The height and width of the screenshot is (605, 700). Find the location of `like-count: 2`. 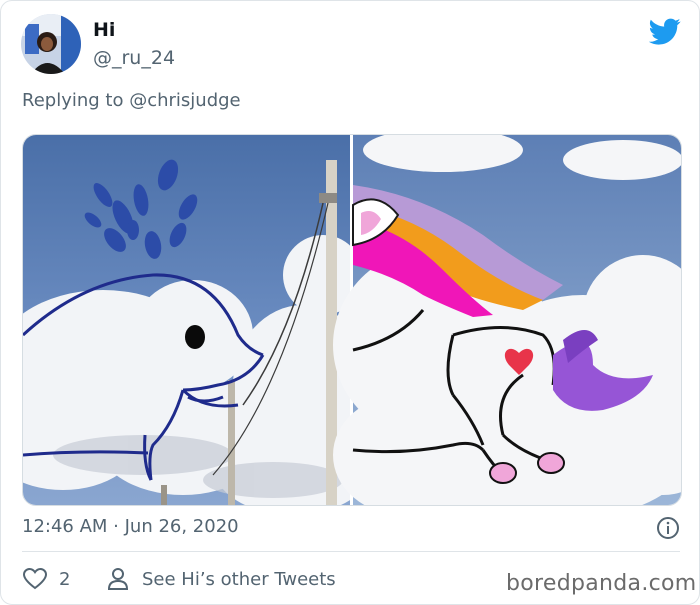

like-count: 2 is located at coordinates (64, 579).